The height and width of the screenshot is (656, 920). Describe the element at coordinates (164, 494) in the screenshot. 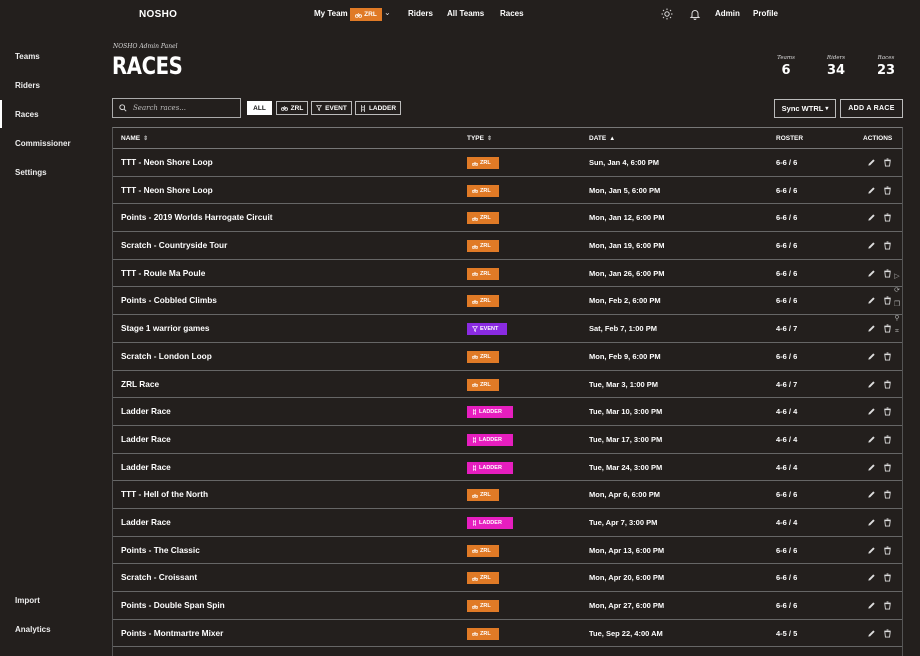

I see `race-name: TTT - Hell of the North` at that location.